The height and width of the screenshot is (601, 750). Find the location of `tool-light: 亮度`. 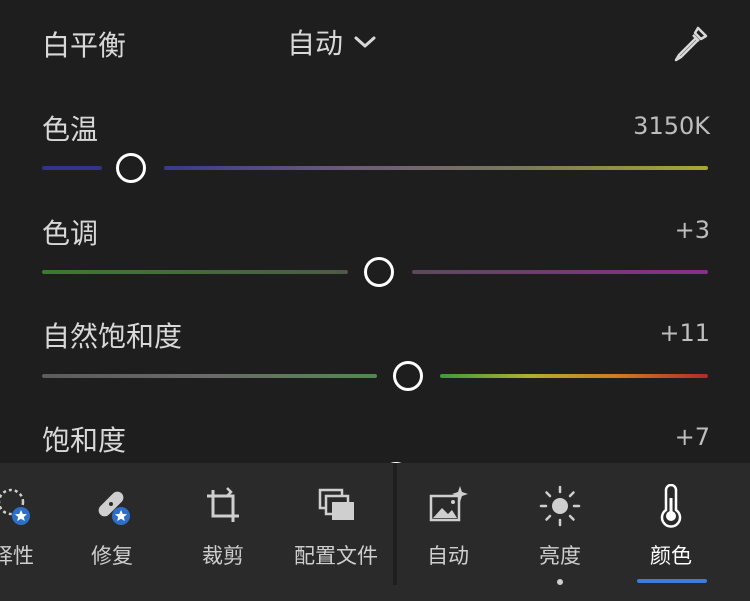

tool-light: 亮度 is located at coordinates (560, 533).